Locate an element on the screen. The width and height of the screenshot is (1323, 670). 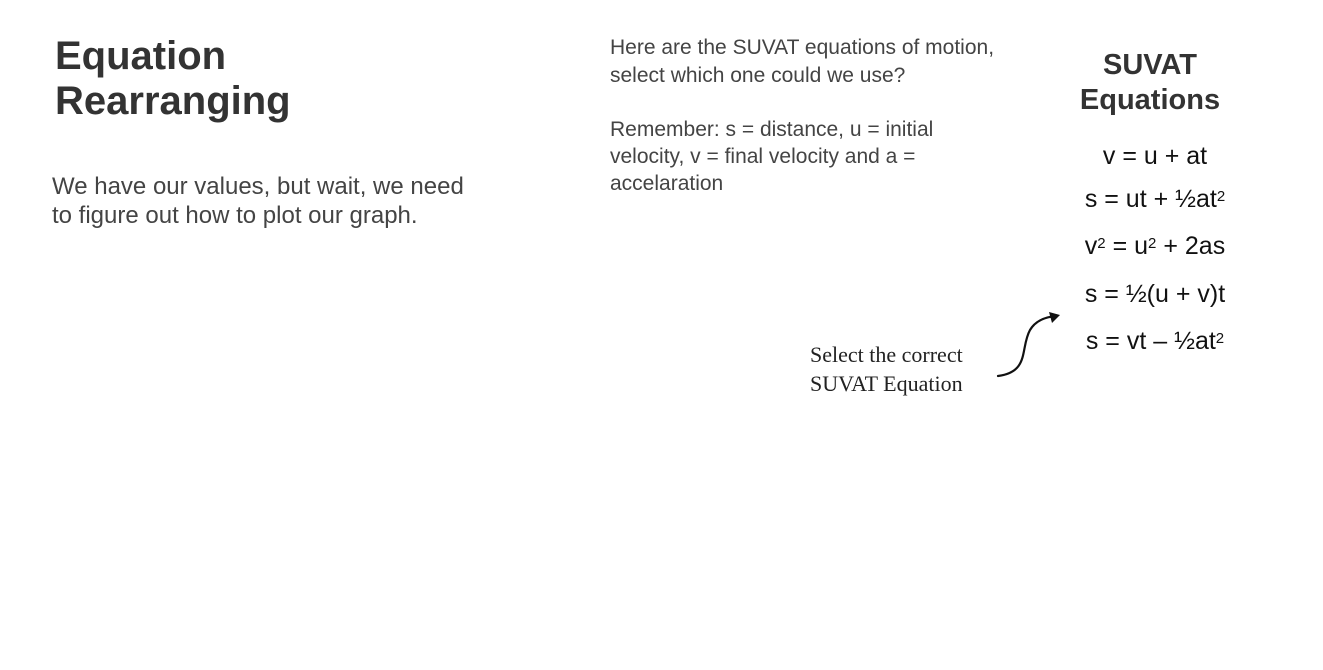
reminder-line-3: accelaration is located at coordinates (667, 183).